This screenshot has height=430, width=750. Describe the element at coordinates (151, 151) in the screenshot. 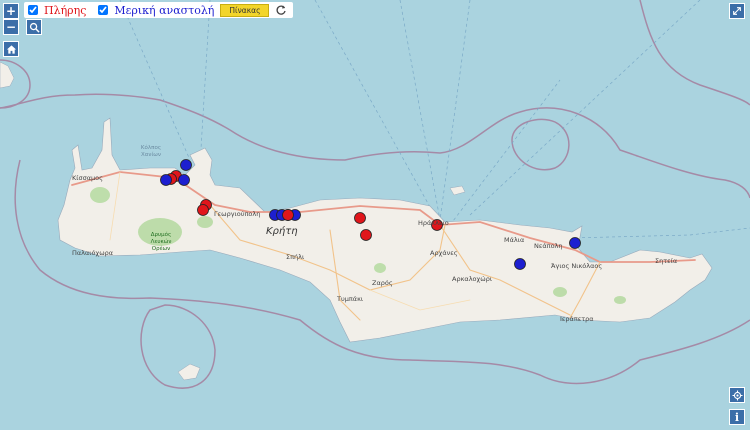

I see `place-label-kolpos: Κόλπος Χανίων` at that location.